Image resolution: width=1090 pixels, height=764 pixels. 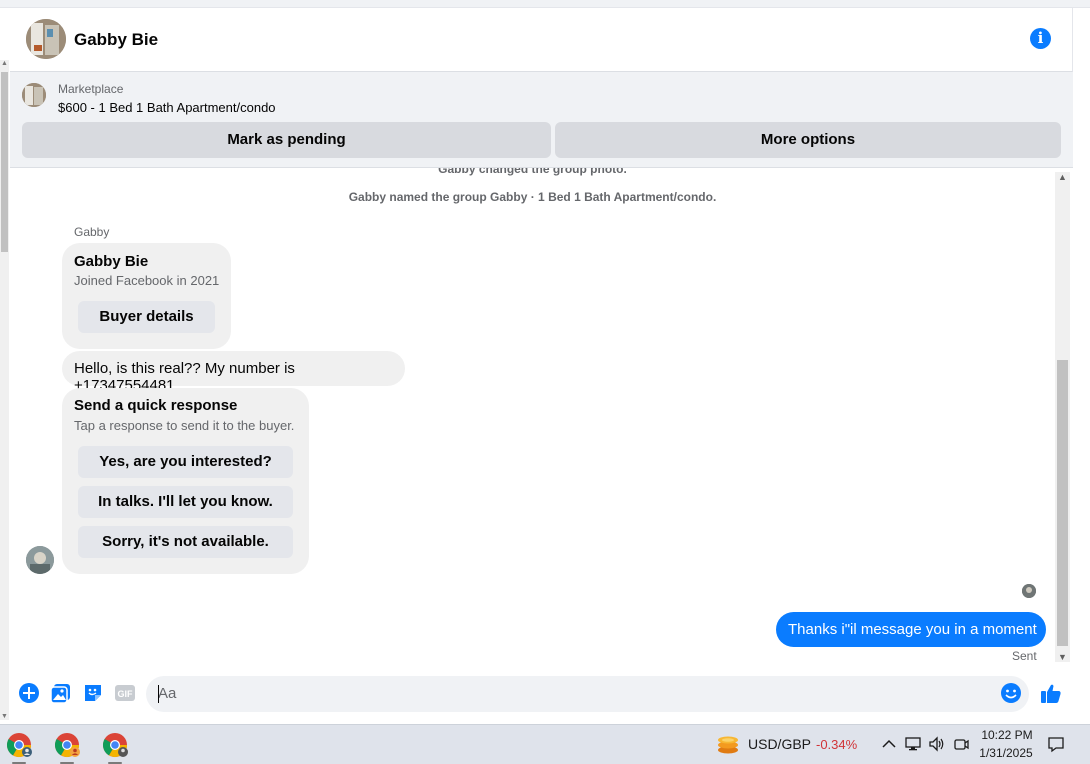 What do you see at coordinates (116, 40) in the screenshot?
I see `contact-name: Gabby Bie` at bounding box center [116, 40].